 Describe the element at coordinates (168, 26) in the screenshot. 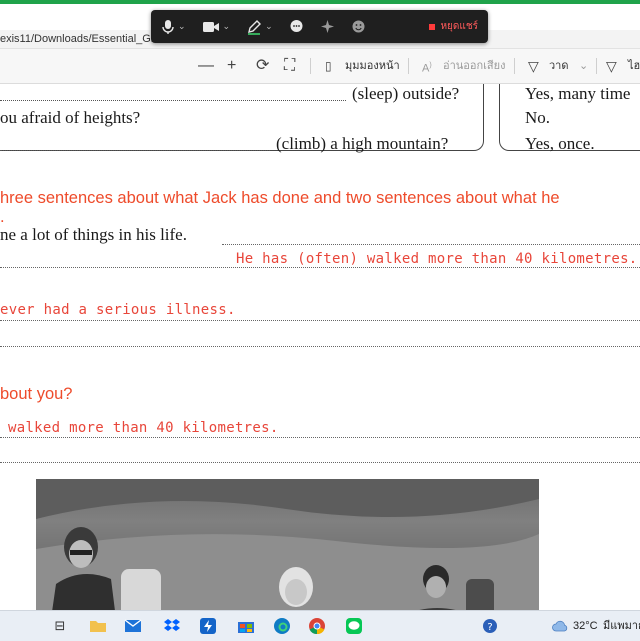

I see `microphone-icon` at that location.